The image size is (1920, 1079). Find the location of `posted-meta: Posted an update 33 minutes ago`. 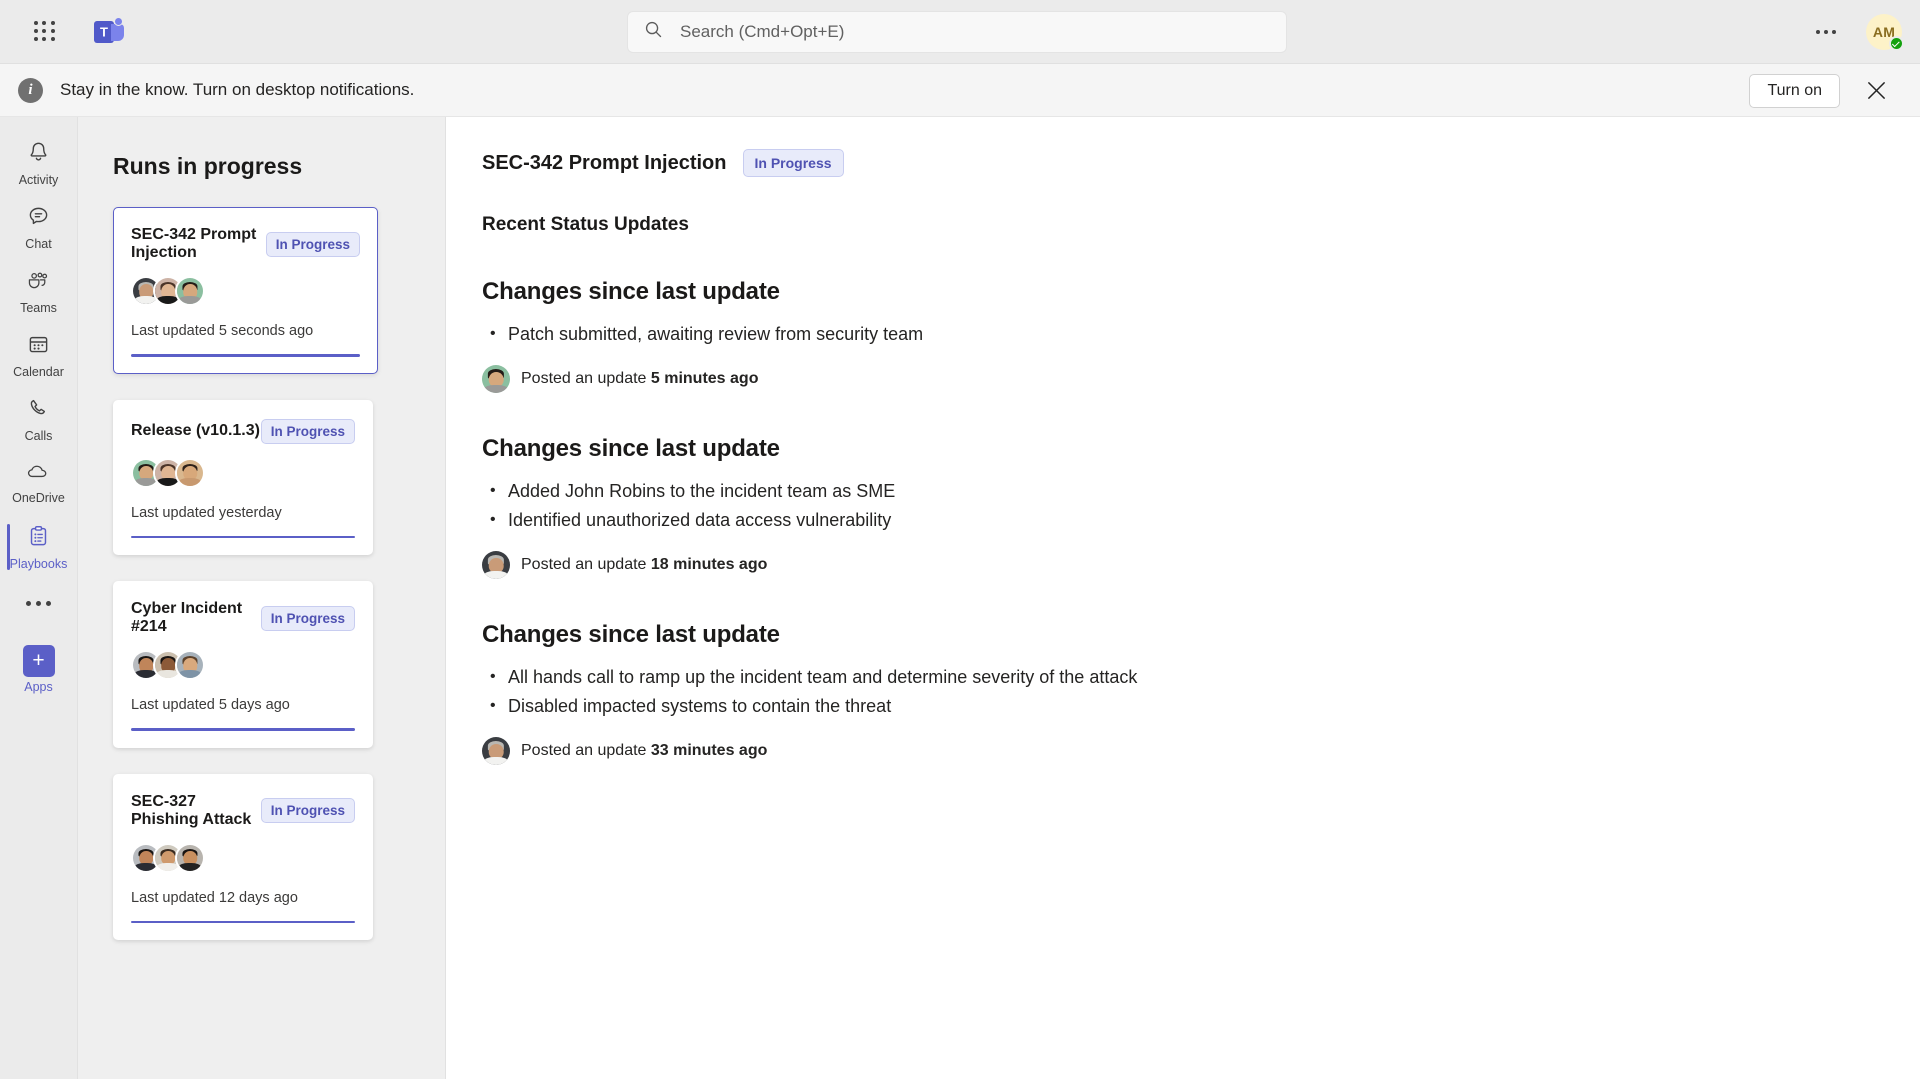

posted-meta: Posted an update 33 minutes ago is located at coordinates (644, 751).